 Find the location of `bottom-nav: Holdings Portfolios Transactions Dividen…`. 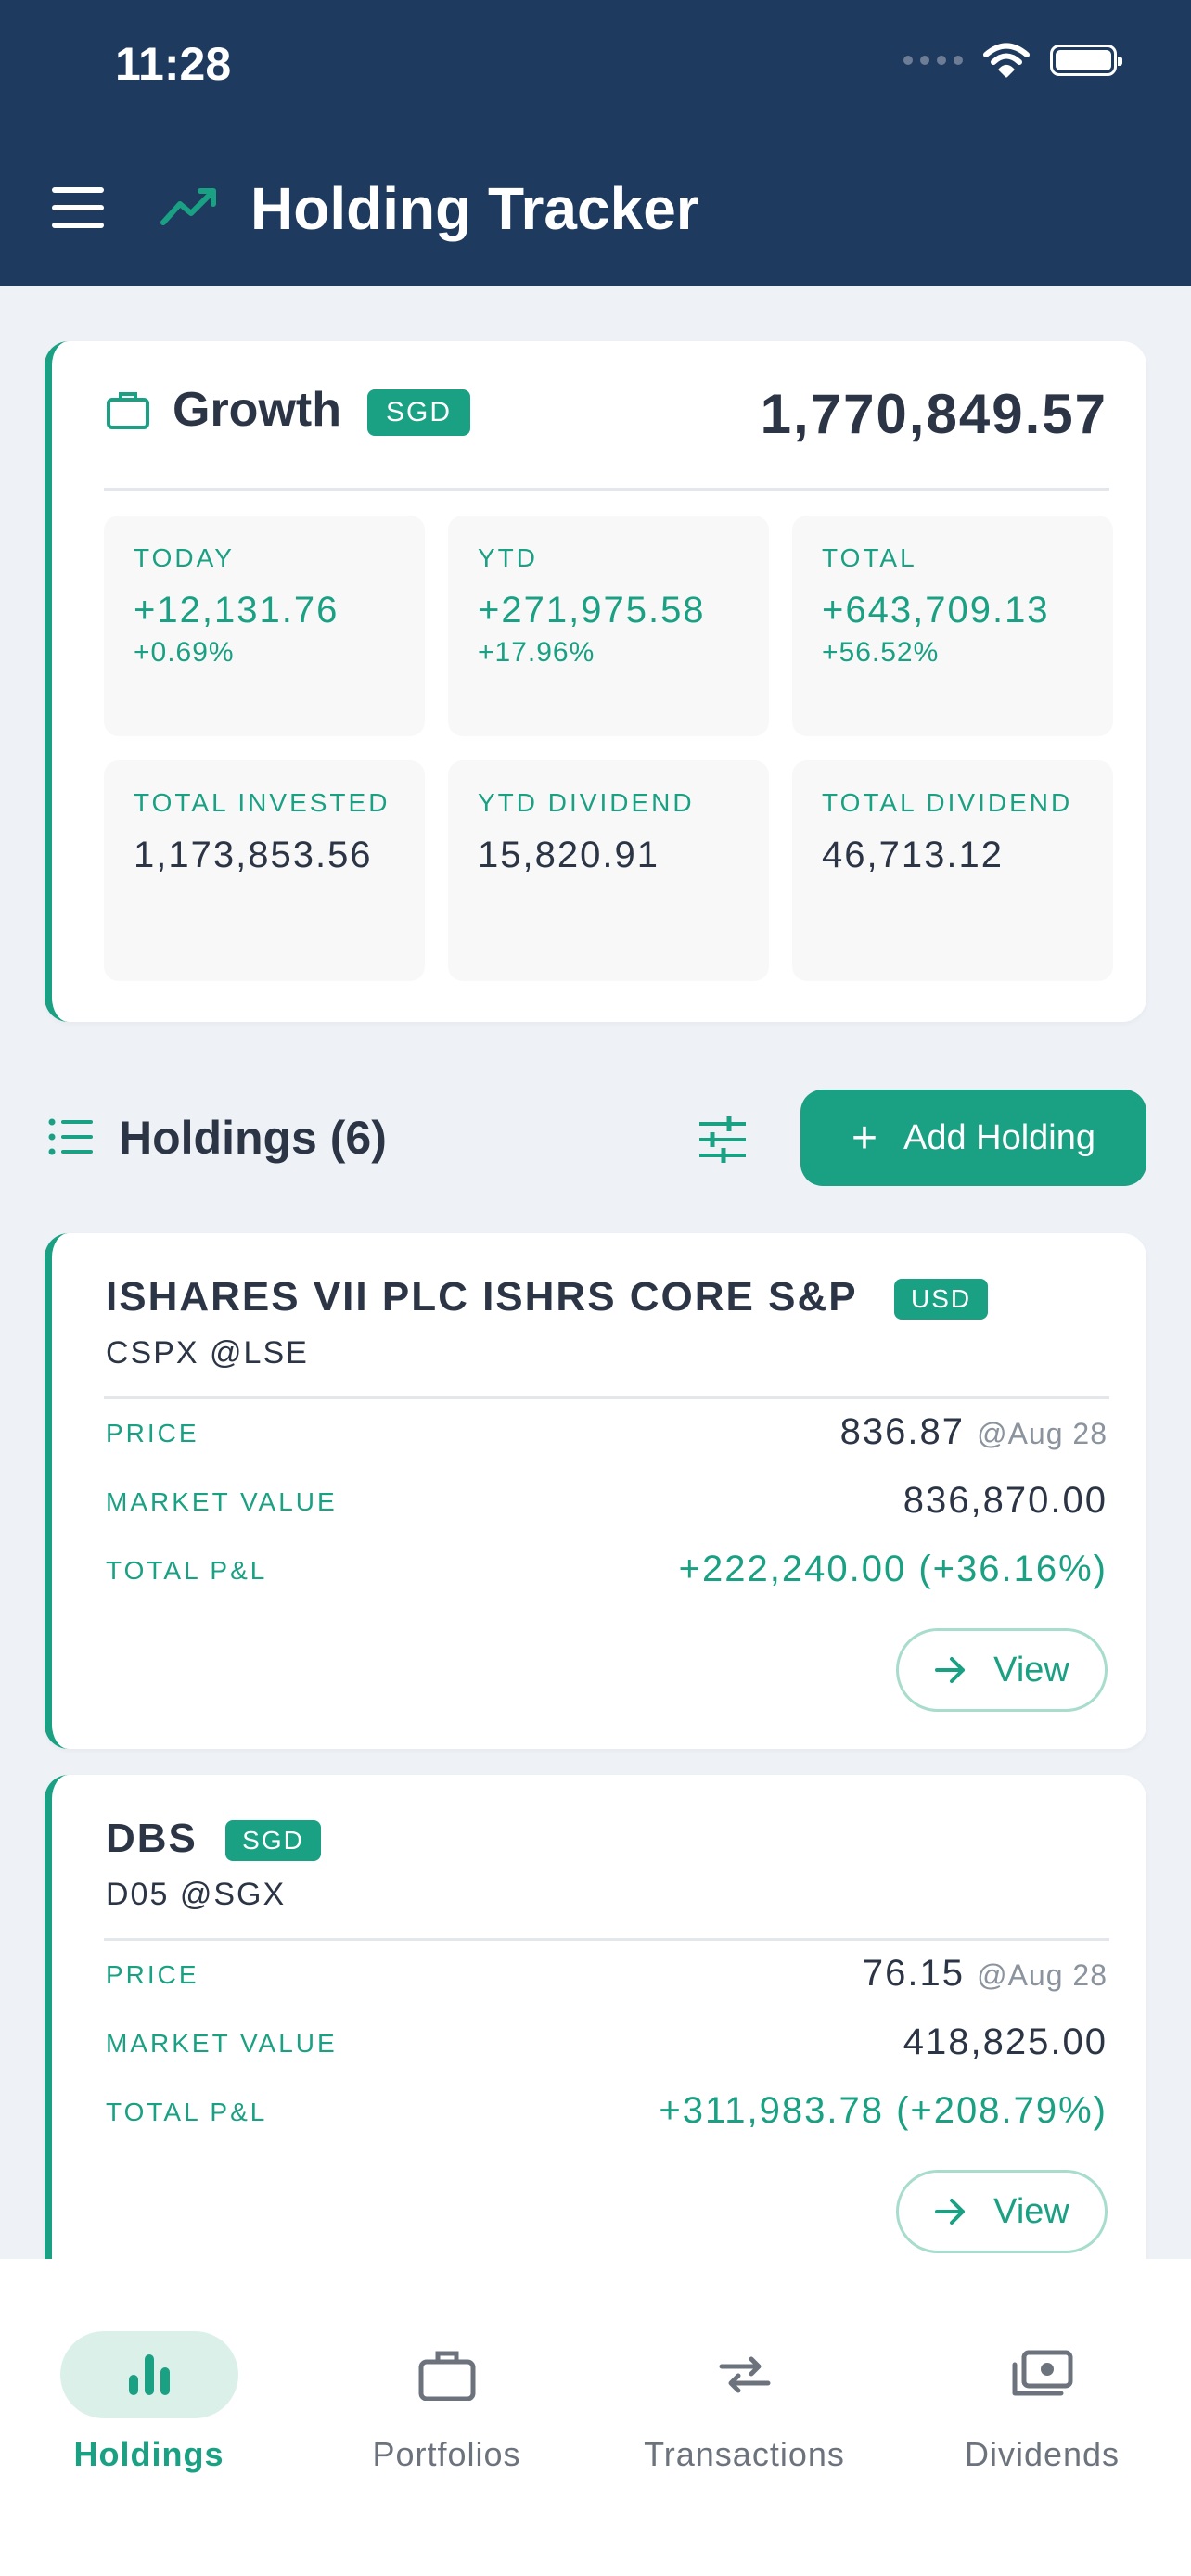

bottom-nav: Holdings Portfolios Transactions Dividen… is located at coordinates (595, 2418).